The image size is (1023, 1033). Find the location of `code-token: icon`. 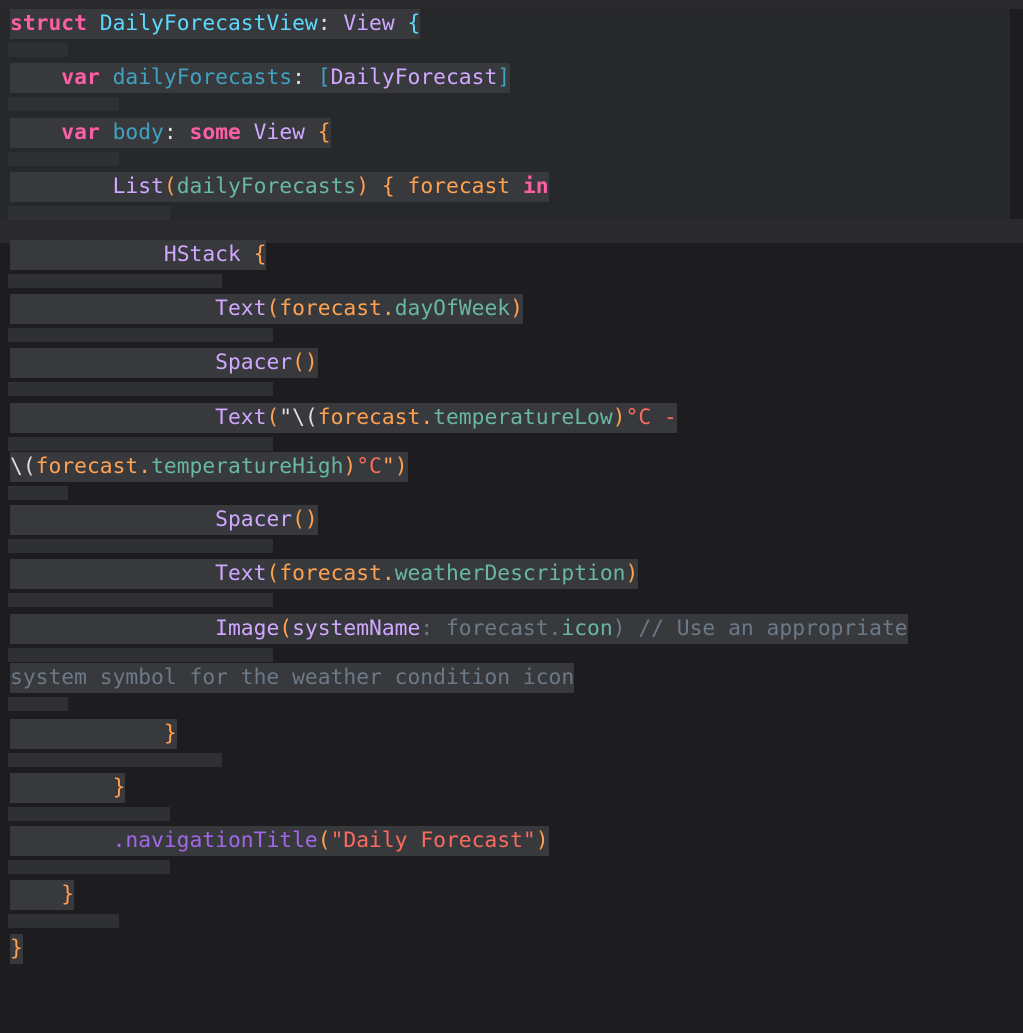

code-token: icon is located at coordinates (587, 628).